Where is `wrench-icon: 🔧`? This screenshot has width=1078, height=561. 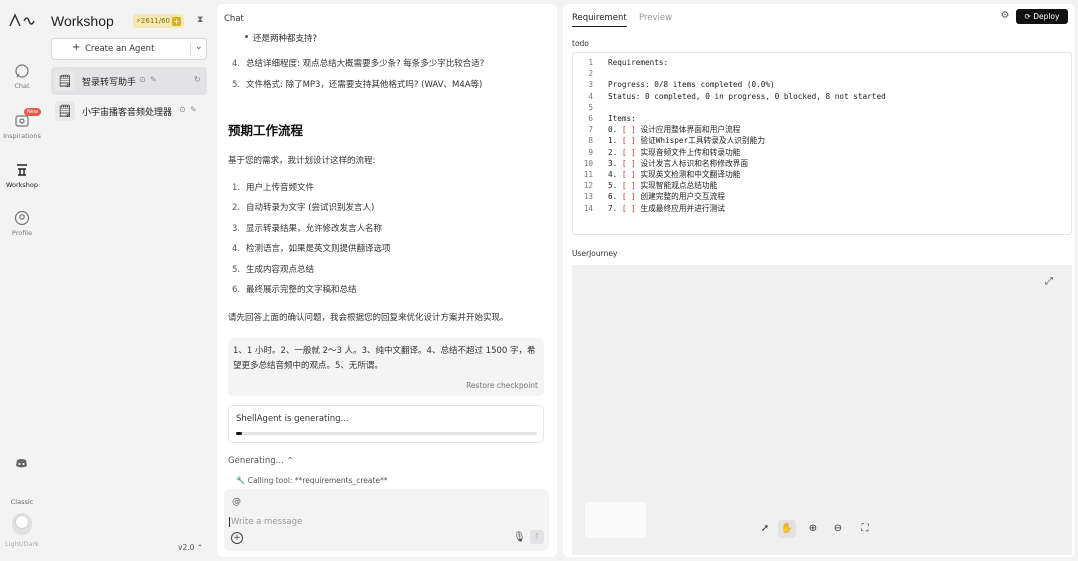 wrench-icon: 🔧 is located at coordinates (241, 480).